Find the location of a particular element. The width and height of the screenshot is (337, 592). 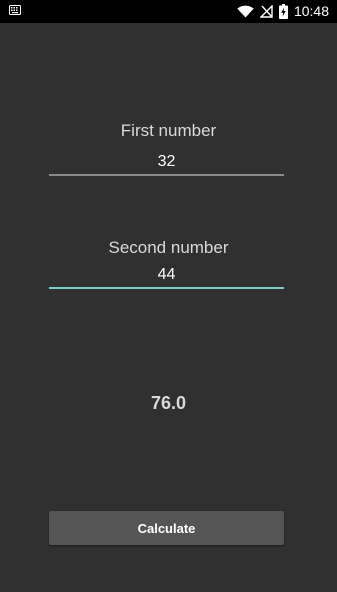

calculate-button: Calculate is located at coordinates (166, 528).